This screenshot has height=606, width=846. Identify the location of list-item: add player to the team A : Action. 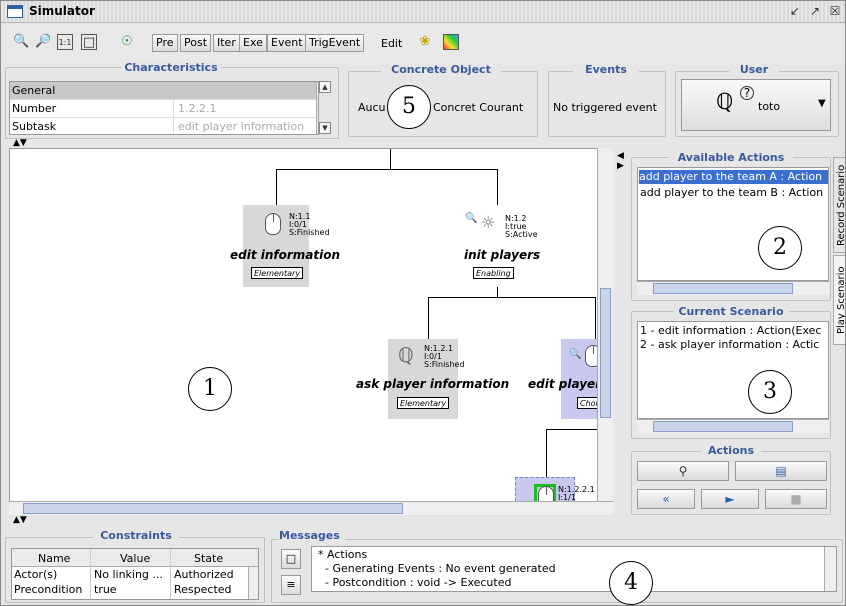
(733, 177).